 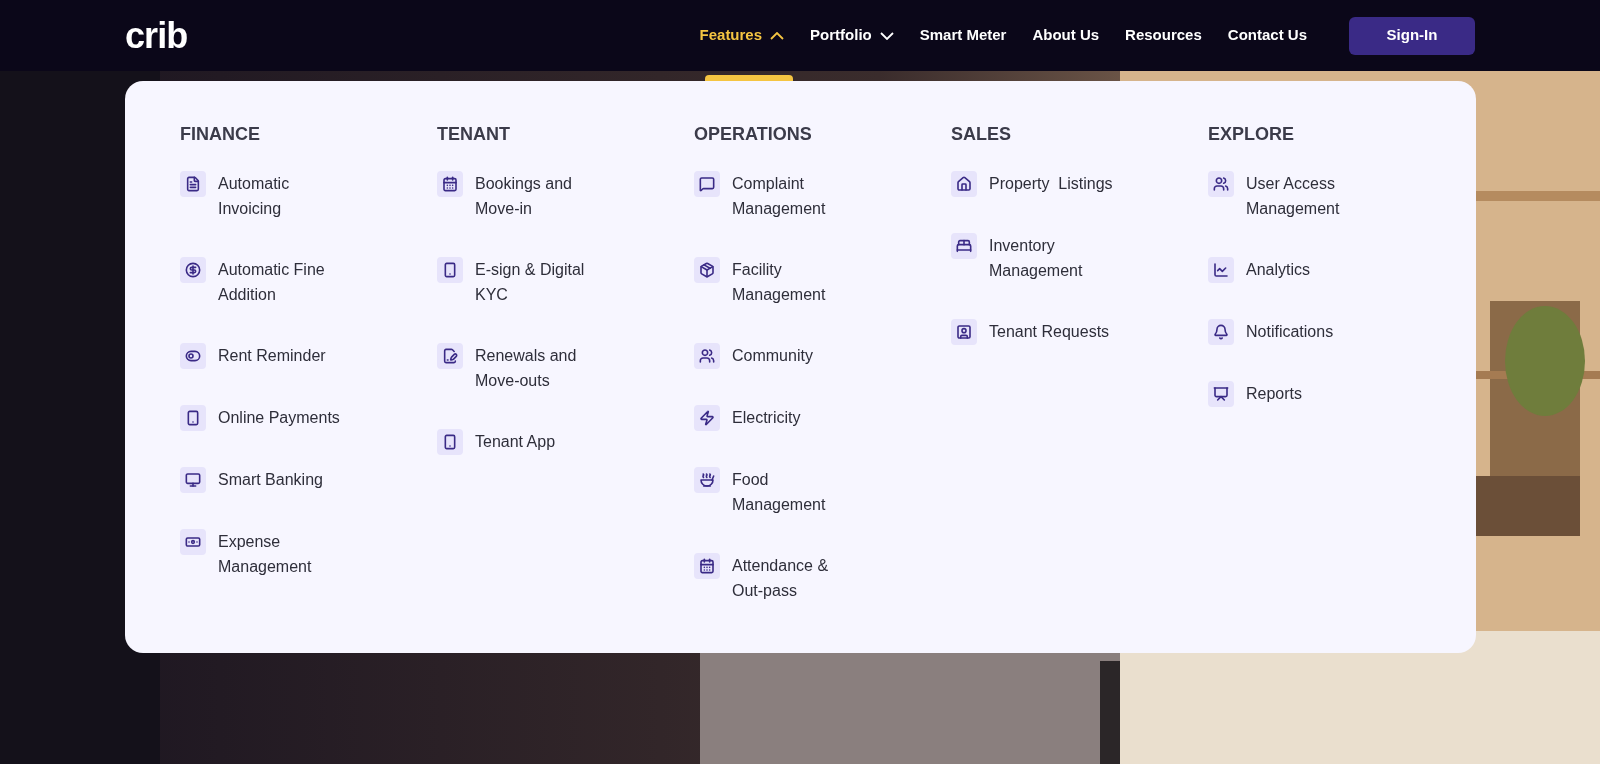 I want to click on house-icon, so click(x=964, y=184).